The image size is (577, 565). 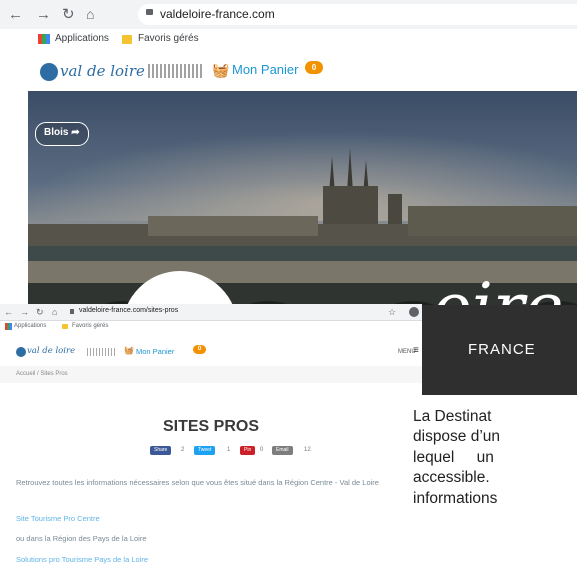 I want to click on bookmark-favoris: Favoris gérés, so click(x=168, y=38).